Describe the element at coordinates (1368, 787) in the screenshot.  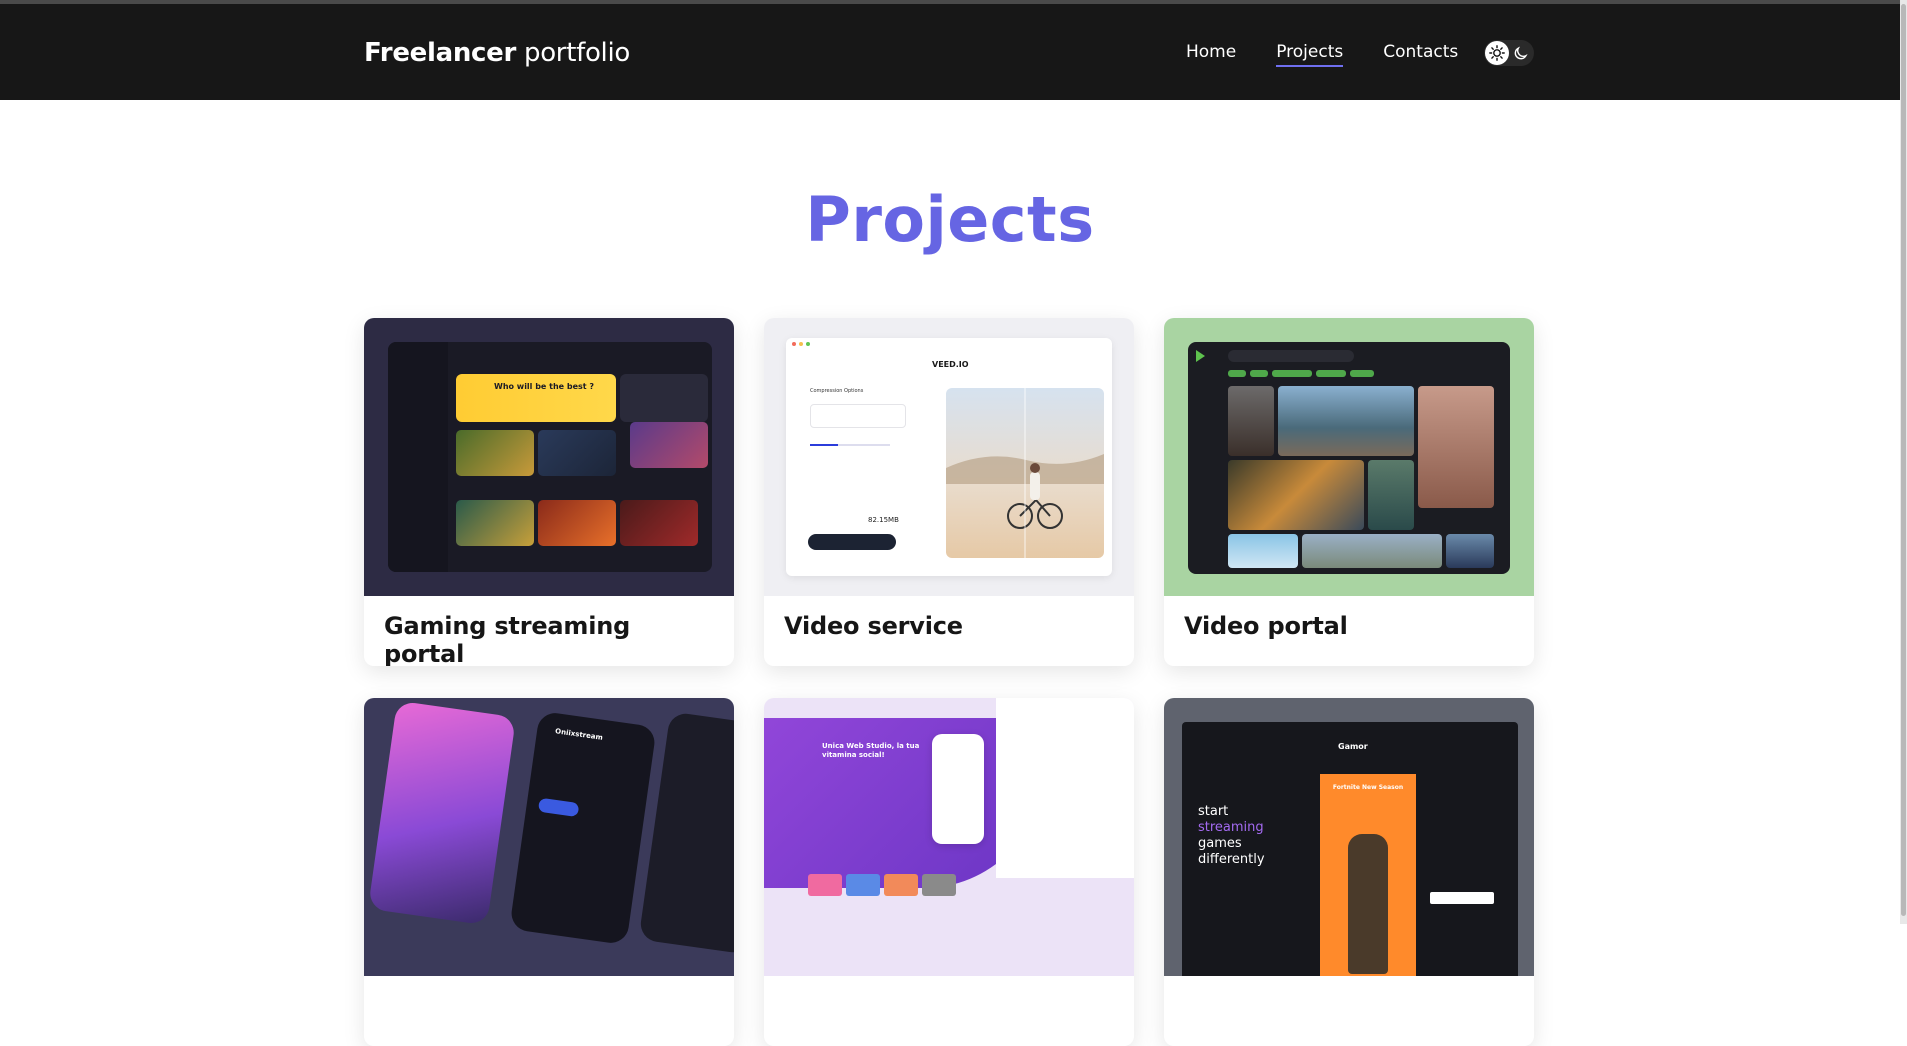
I see `mockup-promo-title: Fortnite New Season` at that location.